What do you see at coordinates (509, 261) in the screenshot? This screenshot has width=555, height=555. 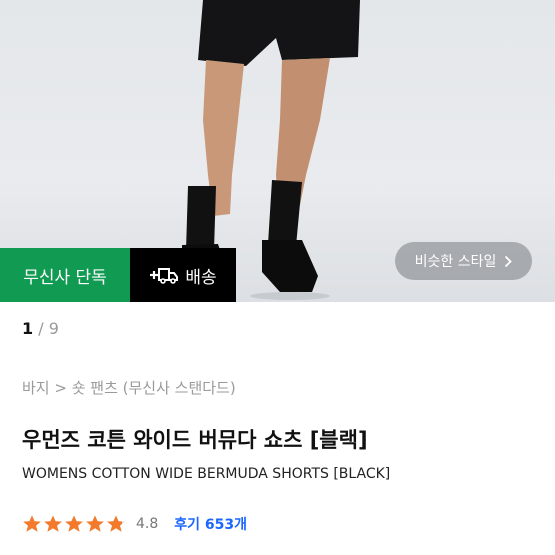 I see `chevron-right-icon` at bounding box center [509, 261].